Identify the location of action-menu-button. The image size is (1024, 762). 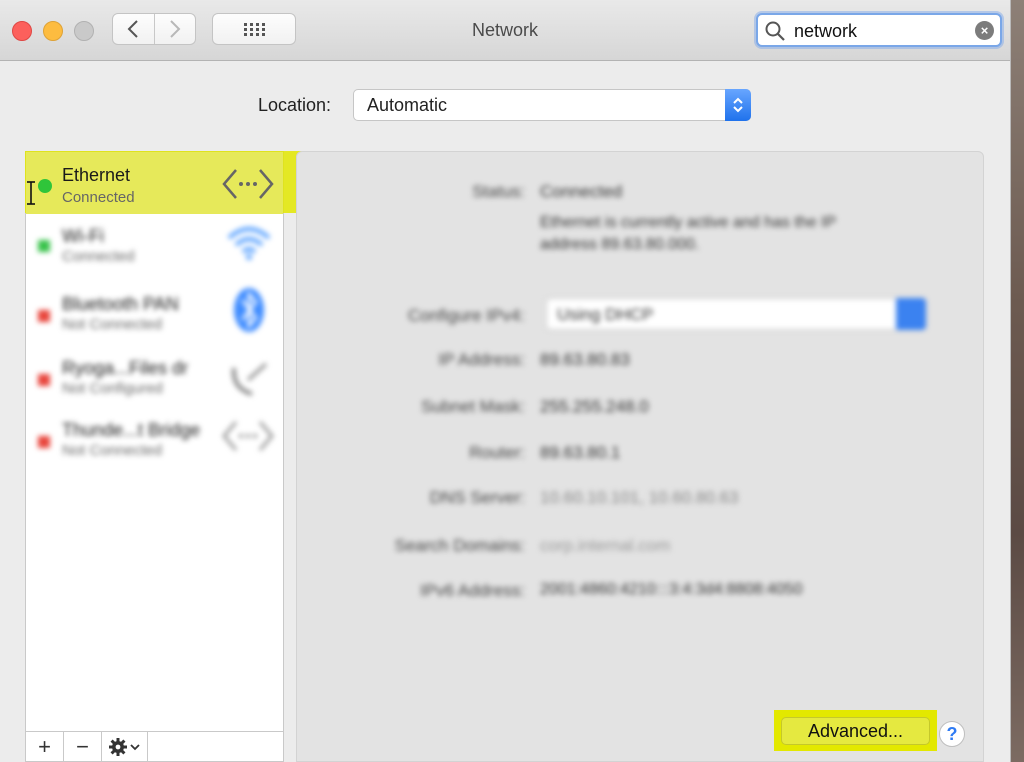
(125, 746).